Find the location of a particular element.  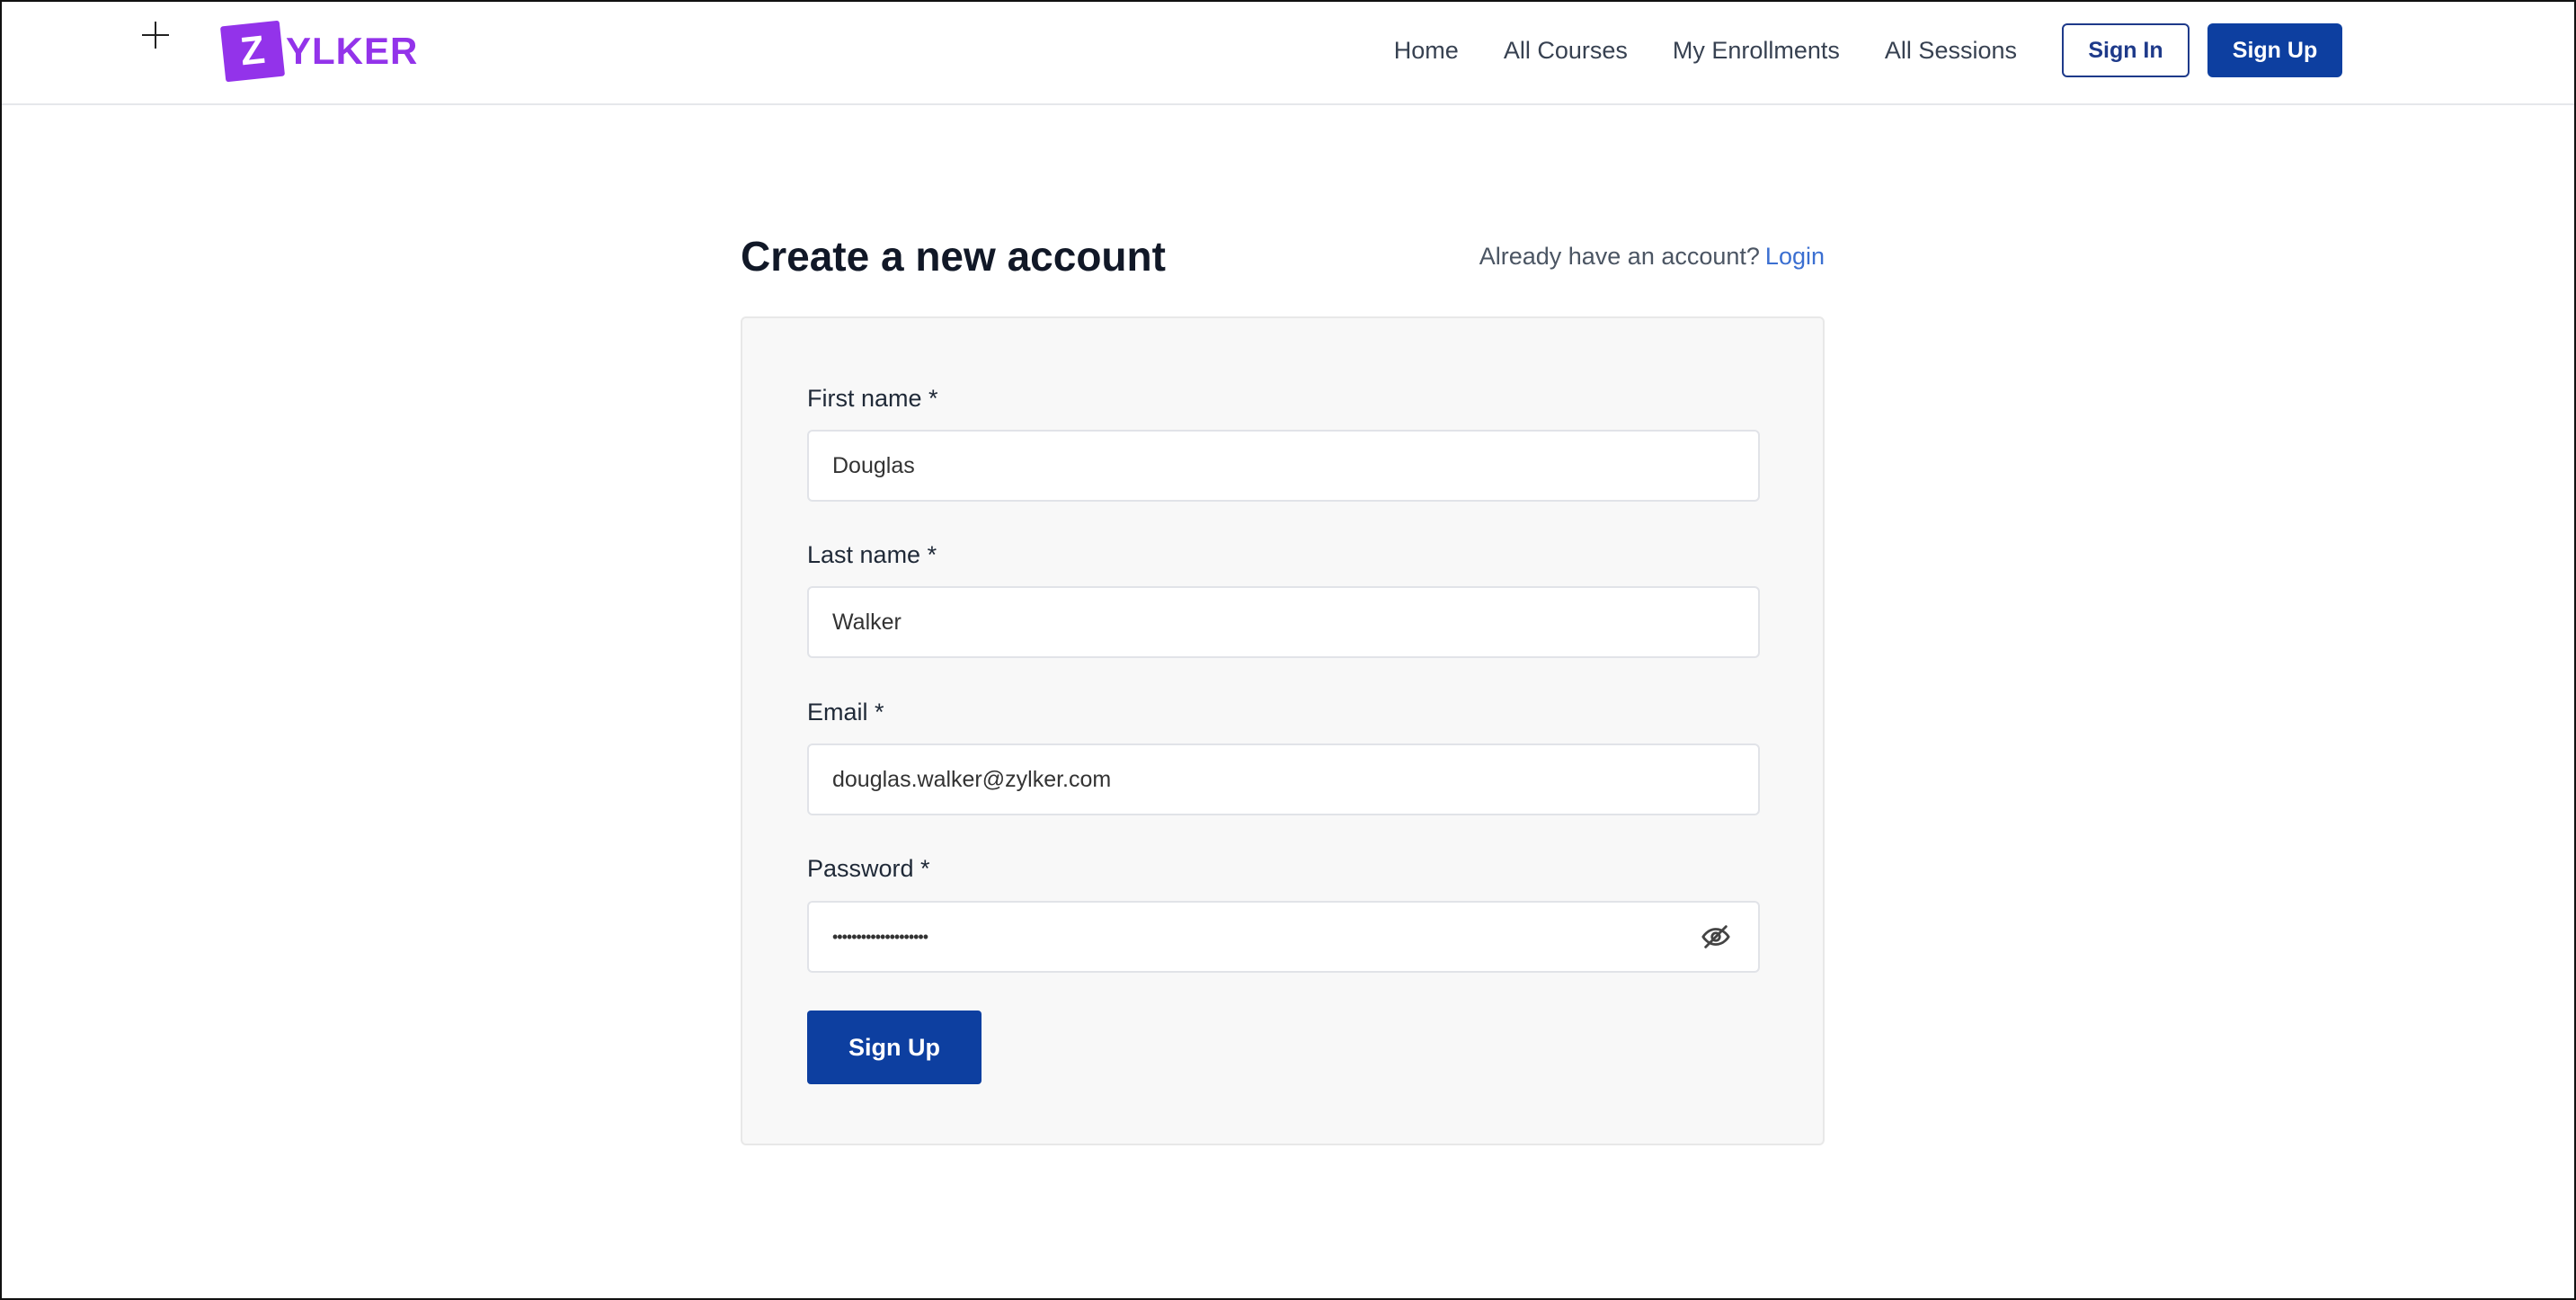

logo-letter: Z is located at coordinates (252, 51).